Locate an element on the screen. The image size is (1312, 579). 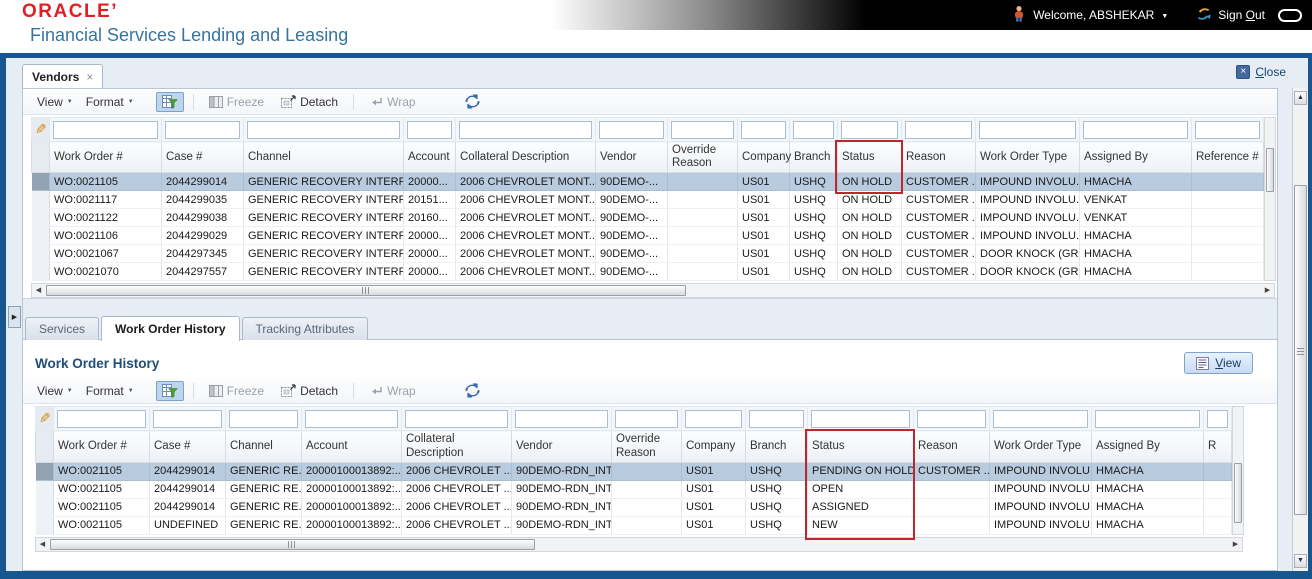
column-header-channel: Channel is located at coordinates (323, 157).